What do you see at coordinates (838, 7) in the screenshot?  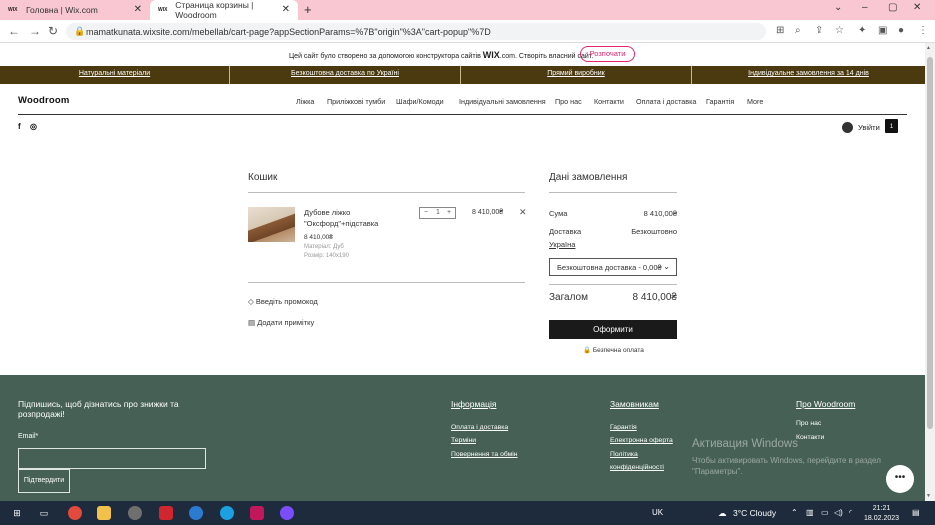 I see `tab-search-icon: ⌄` at bounding box center [838, 7].